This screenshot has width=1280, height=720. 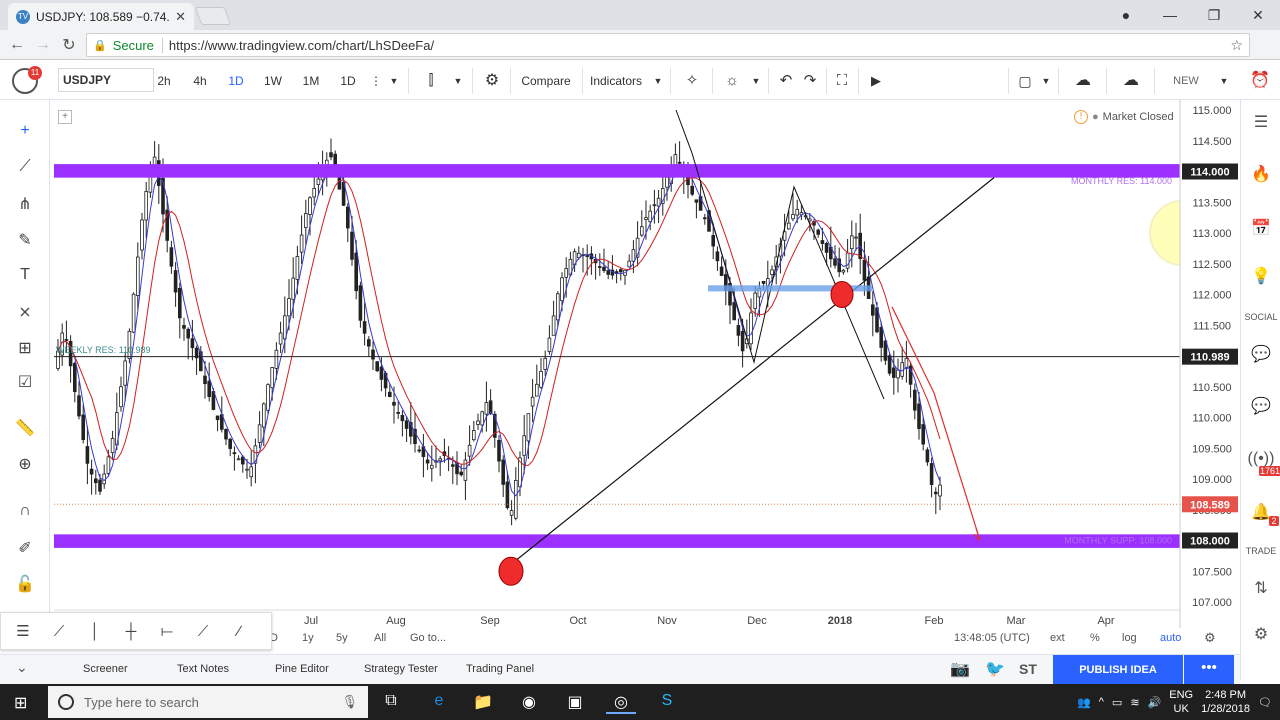 I want to click on publish-idea-button: PUBLISH IDEA, so click(x=1118, y=670).